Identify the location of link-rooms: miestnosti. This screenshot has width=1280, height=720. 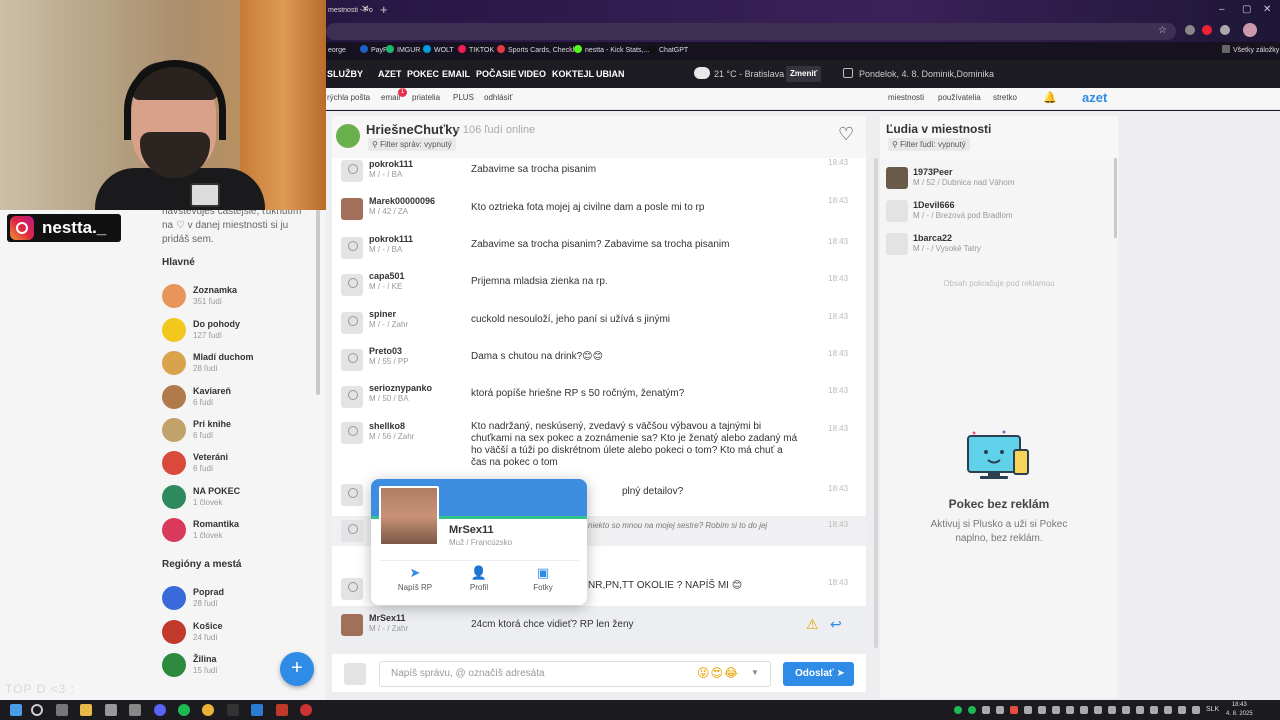
(906, 99).